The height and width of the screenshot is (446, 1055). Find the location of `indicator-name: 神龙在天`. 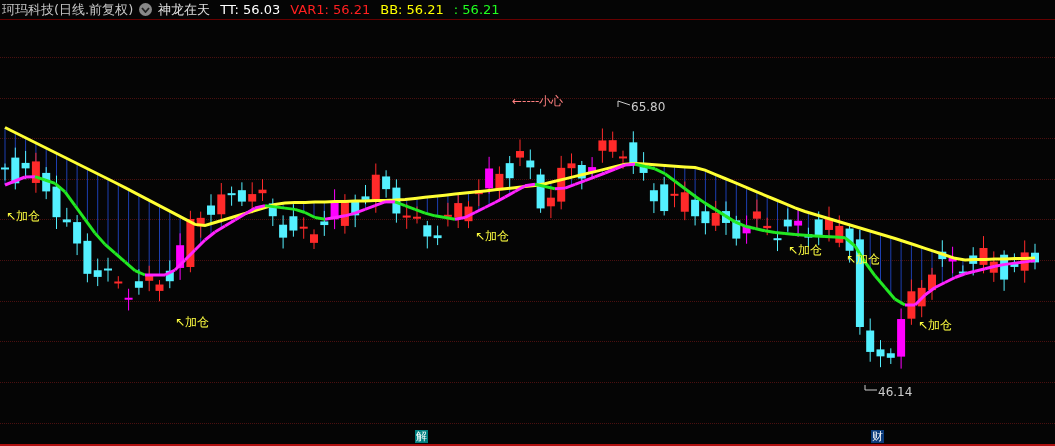

indicator-name: 神龙在天 is located at coordinates (184, 9).